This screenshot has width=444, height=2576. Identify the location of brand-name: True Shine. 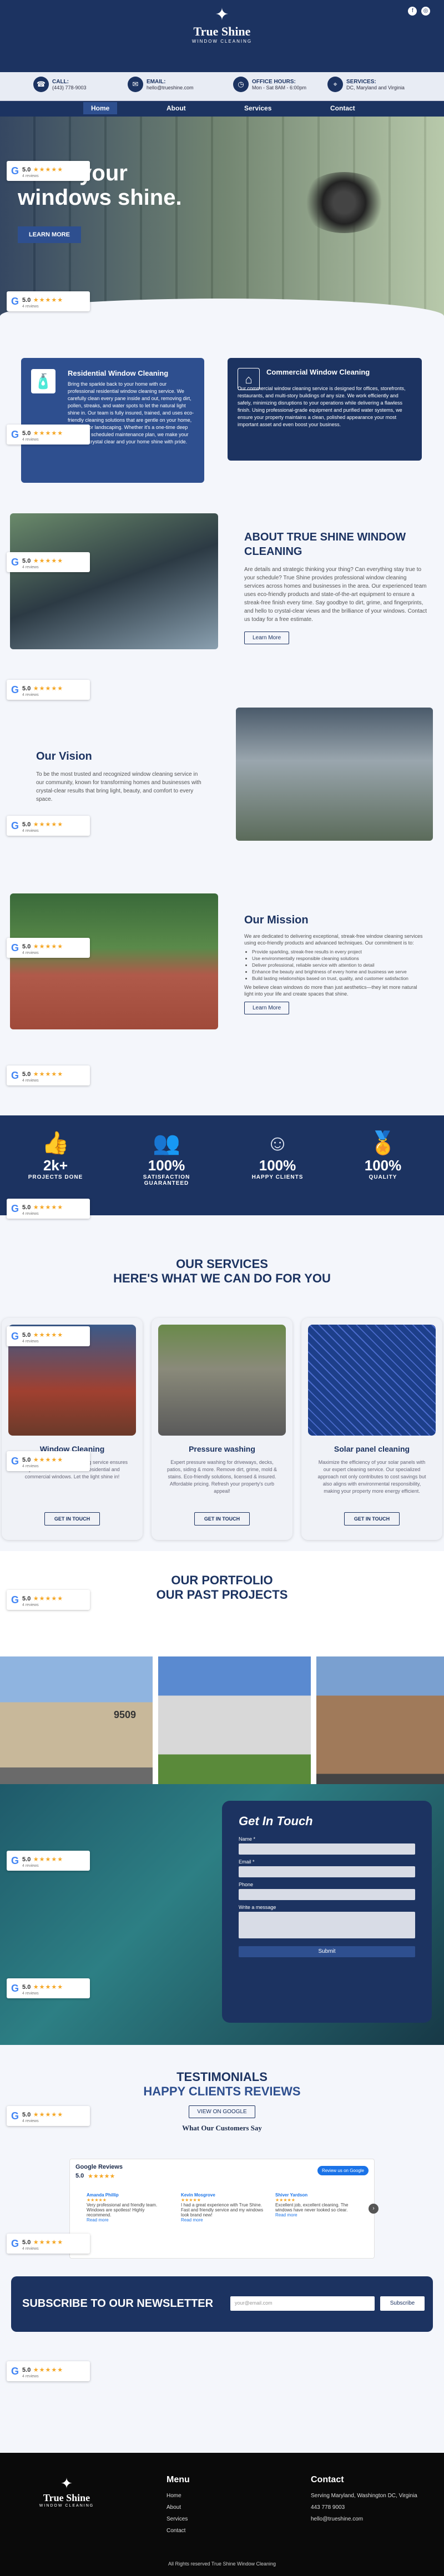
(222, 31).